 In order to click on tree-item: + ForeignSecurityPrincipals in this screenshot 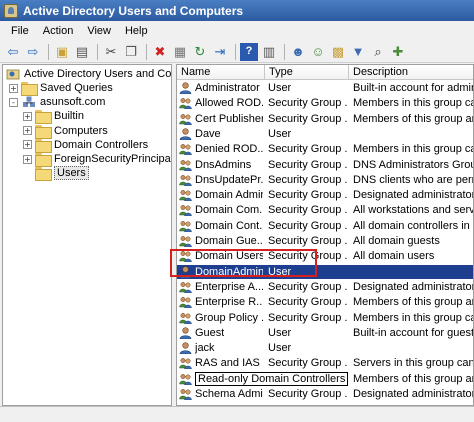, I will do `click(97, 159)`.